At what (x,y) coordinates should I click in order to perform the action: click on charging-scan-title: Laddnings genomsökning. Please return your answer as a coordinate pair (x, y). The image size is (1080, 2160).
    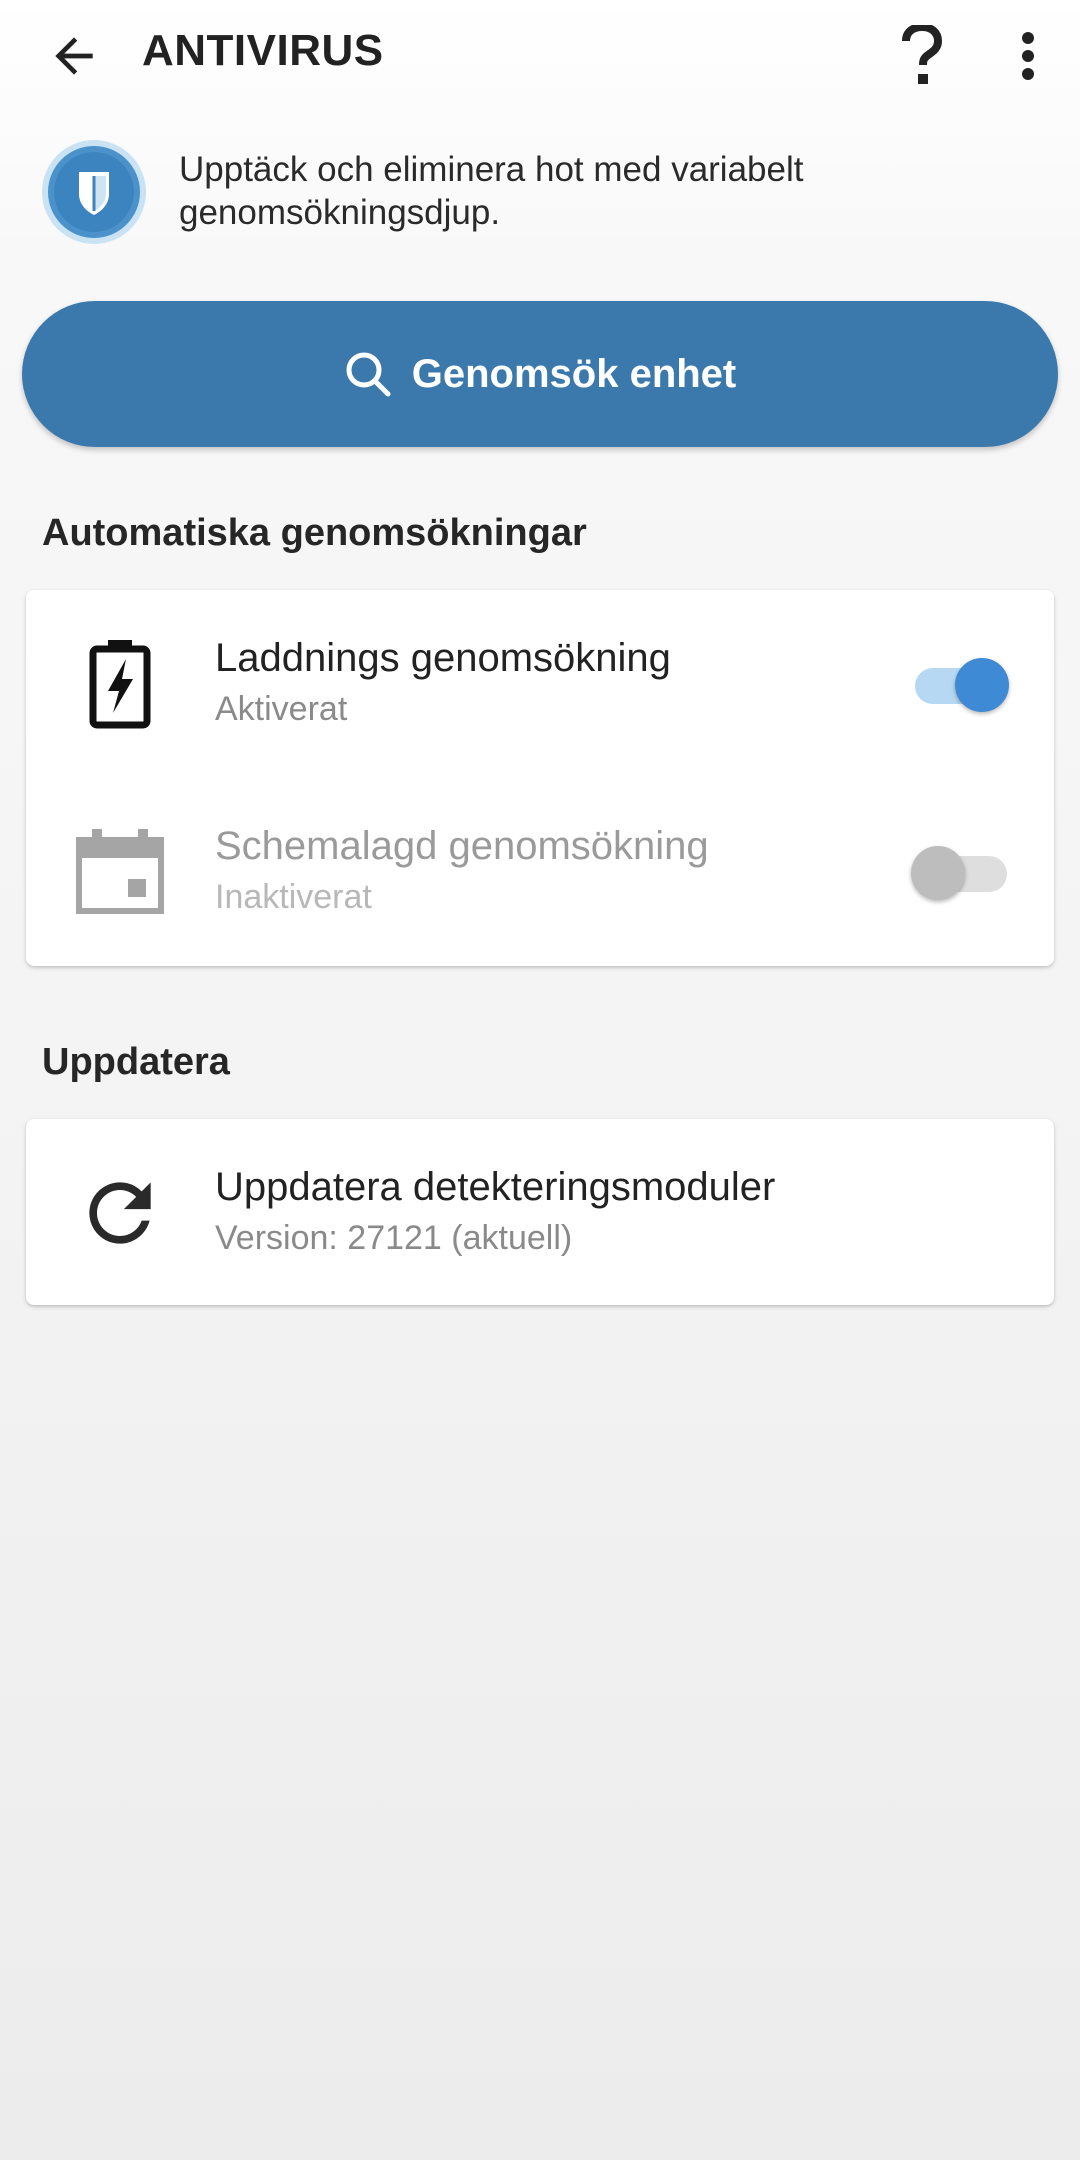
    Looking at the image, I should click on (443, 658).